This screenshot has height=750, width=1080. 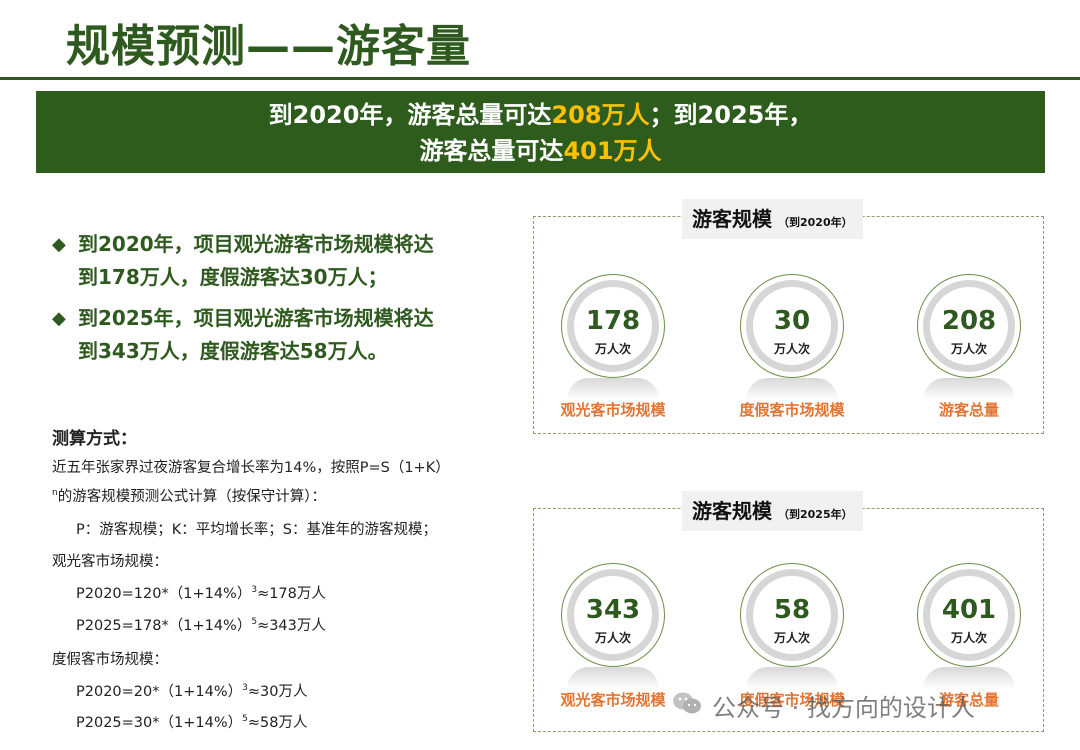 What do you see at coordinates (540, 132) in the screenshot?
I see `summary-banner: 到2020年，游客总量可达208万人；到2025年， 游客总量可达401万人` at bounding box center [540, 132].